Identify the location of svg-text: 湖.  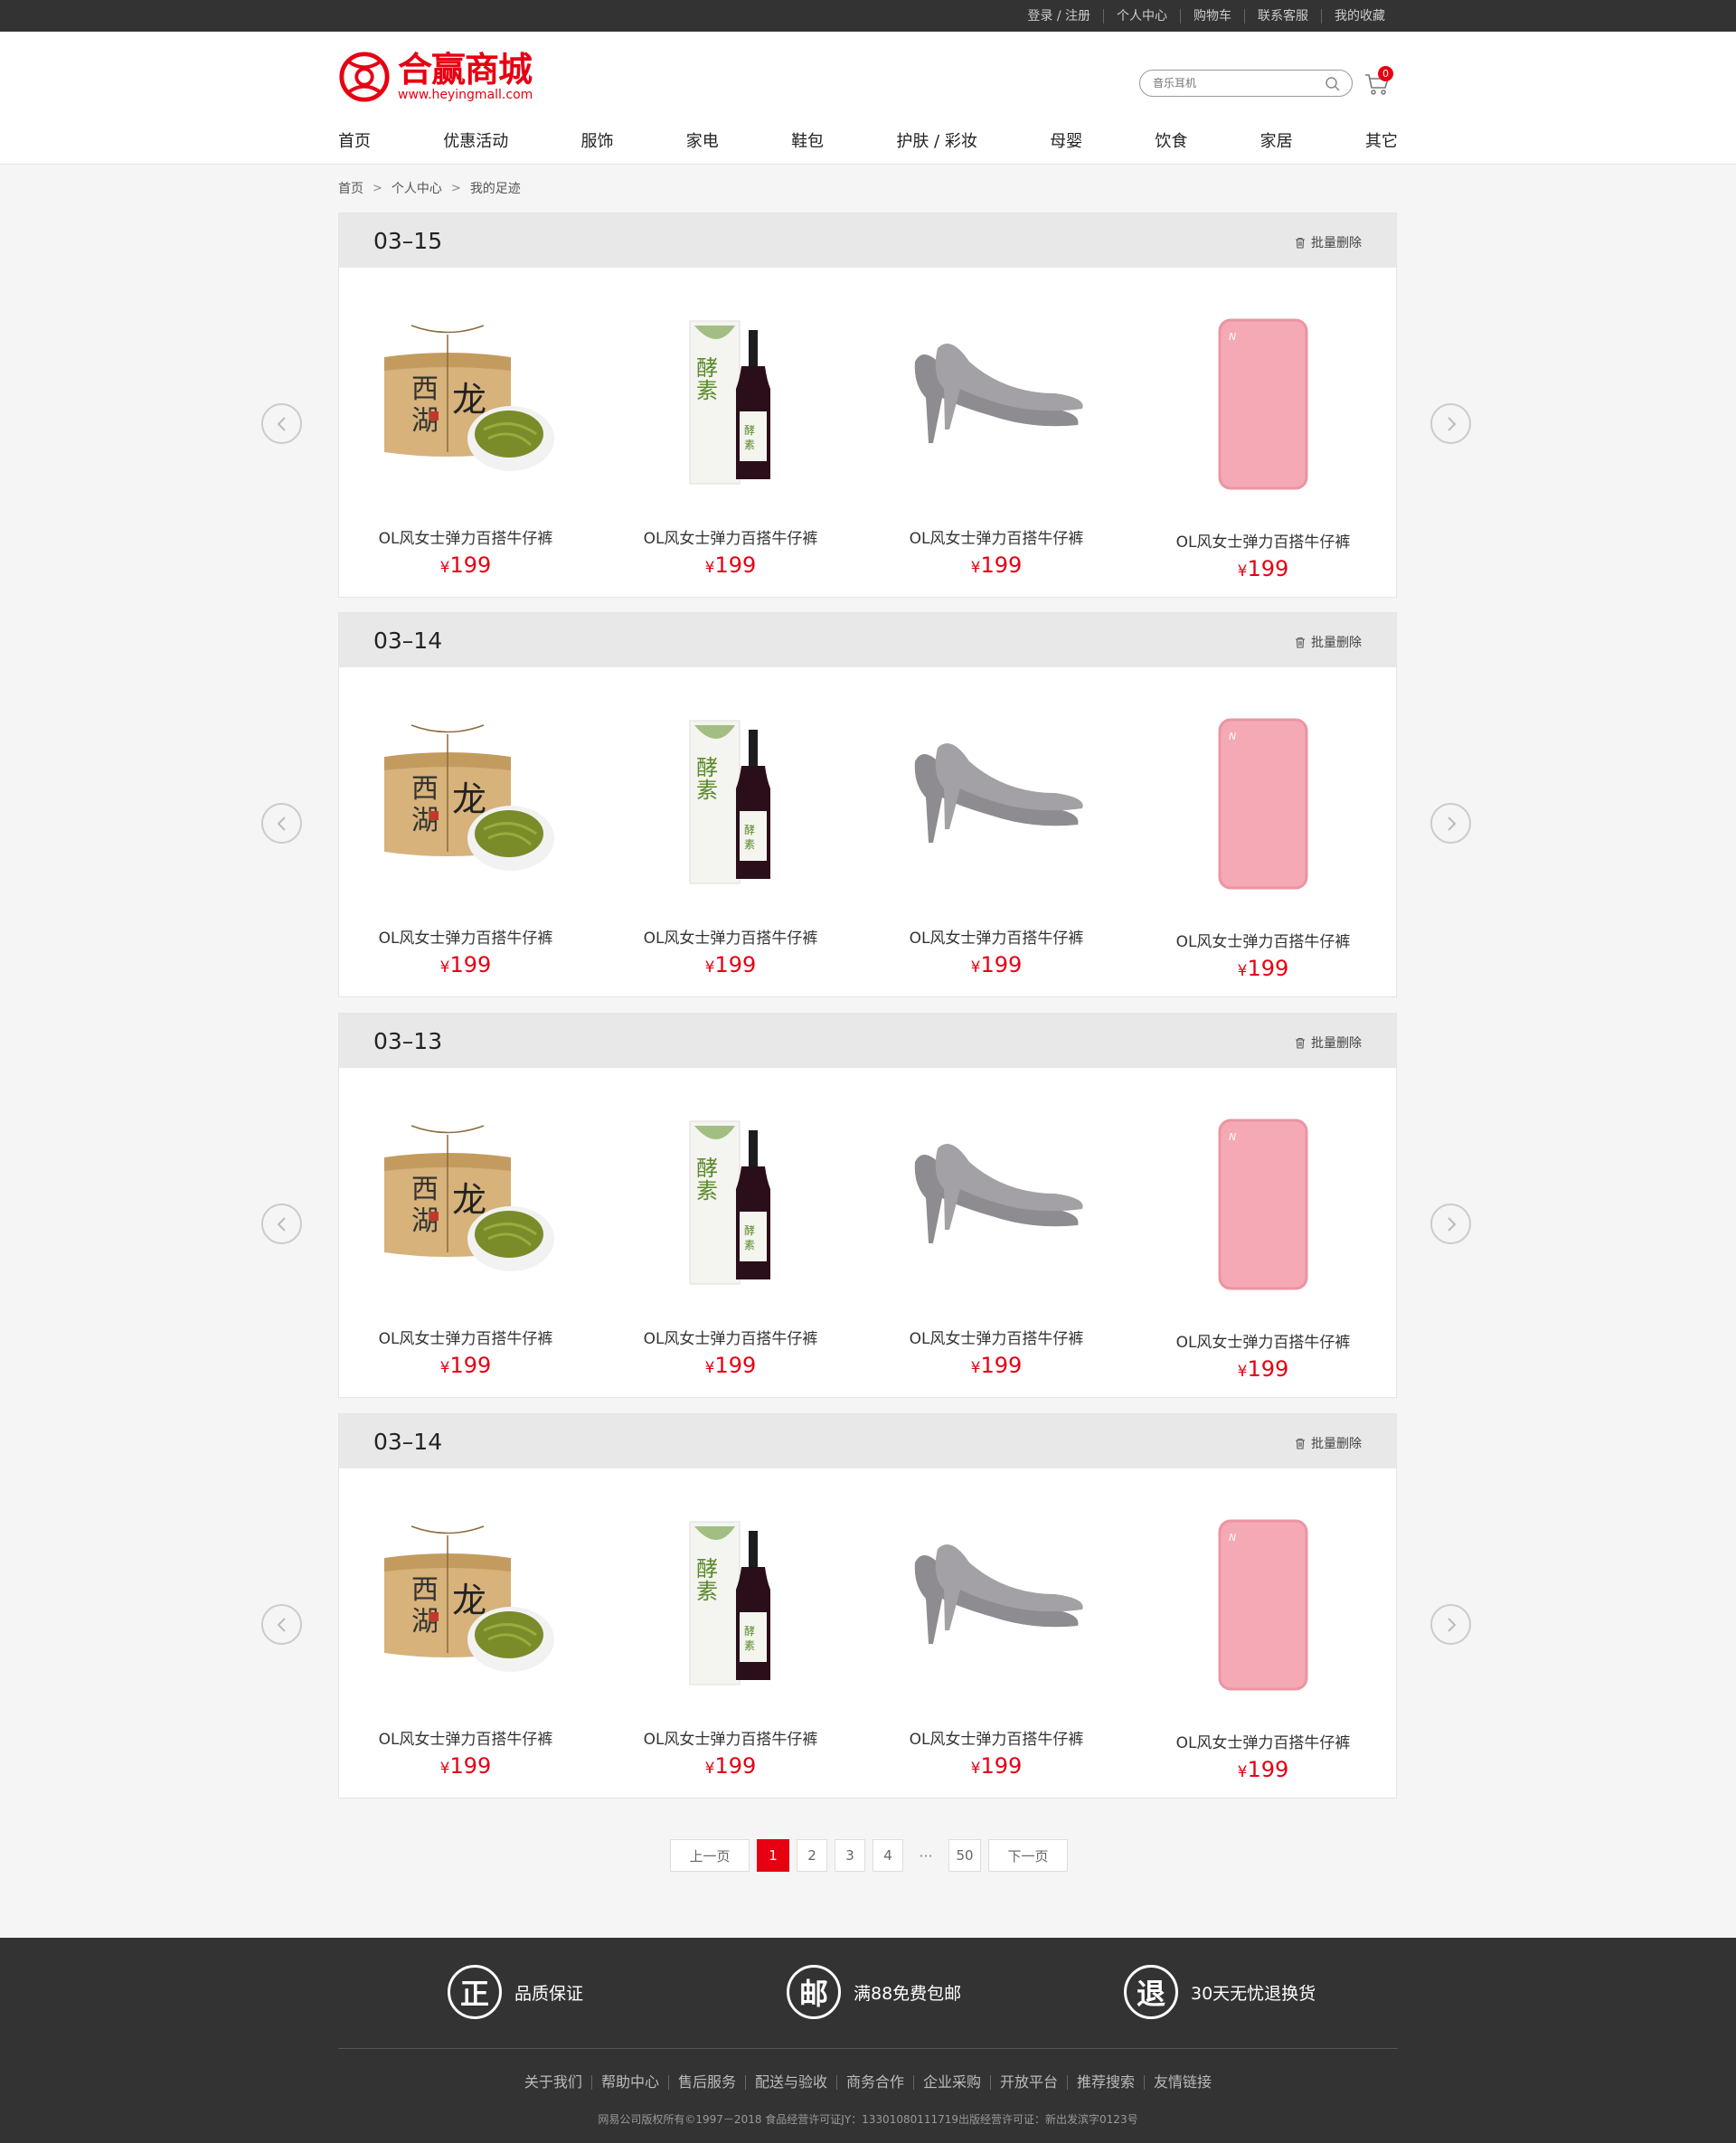
(425, 820).